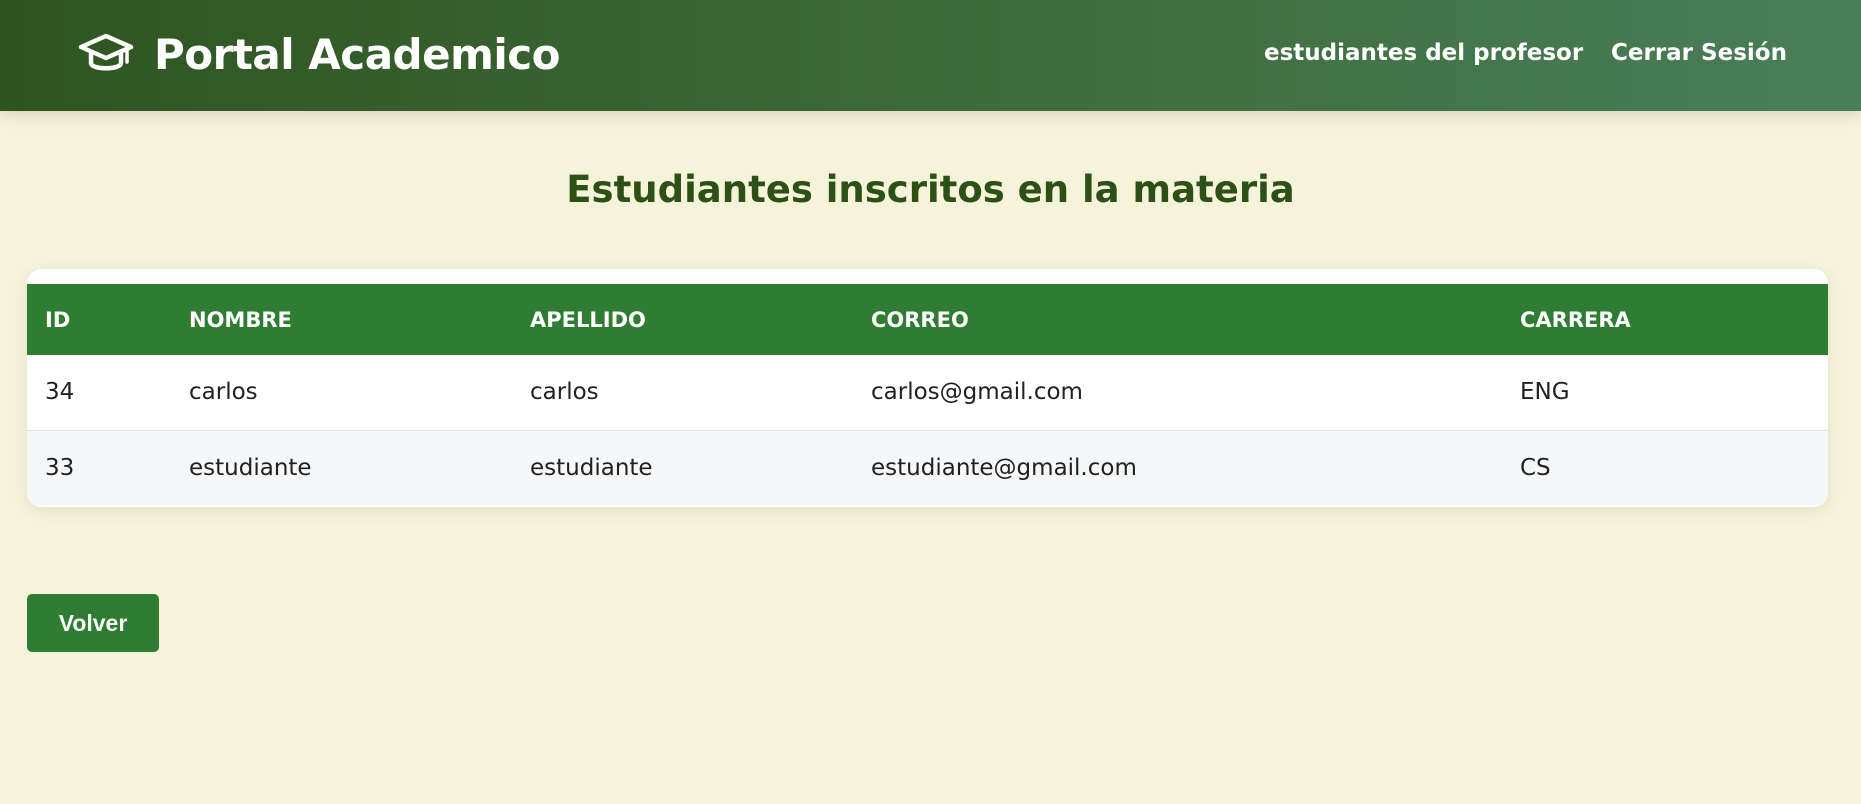 This screenshot has width=1861, height=804. I want to click on cell-apellido: estudiante, so click(591, 467).